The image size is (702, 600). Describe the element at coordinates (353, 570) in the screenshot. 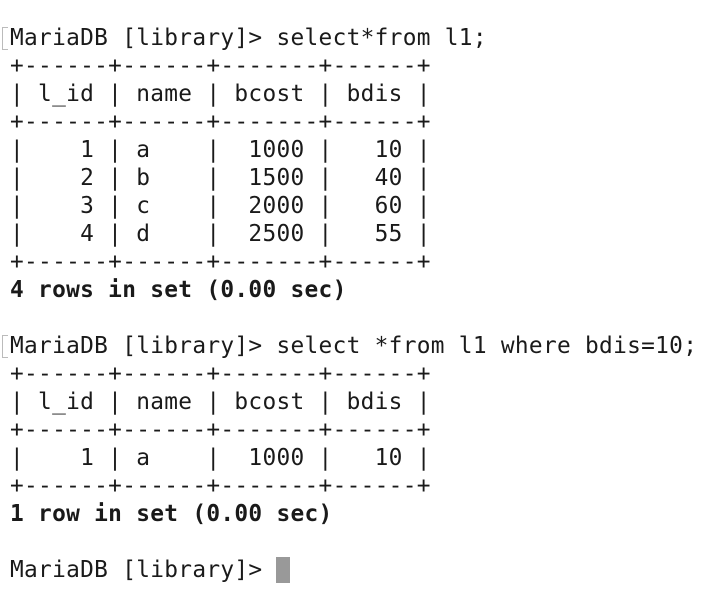

I see `input-line: MariaDB [library]>` at that location.